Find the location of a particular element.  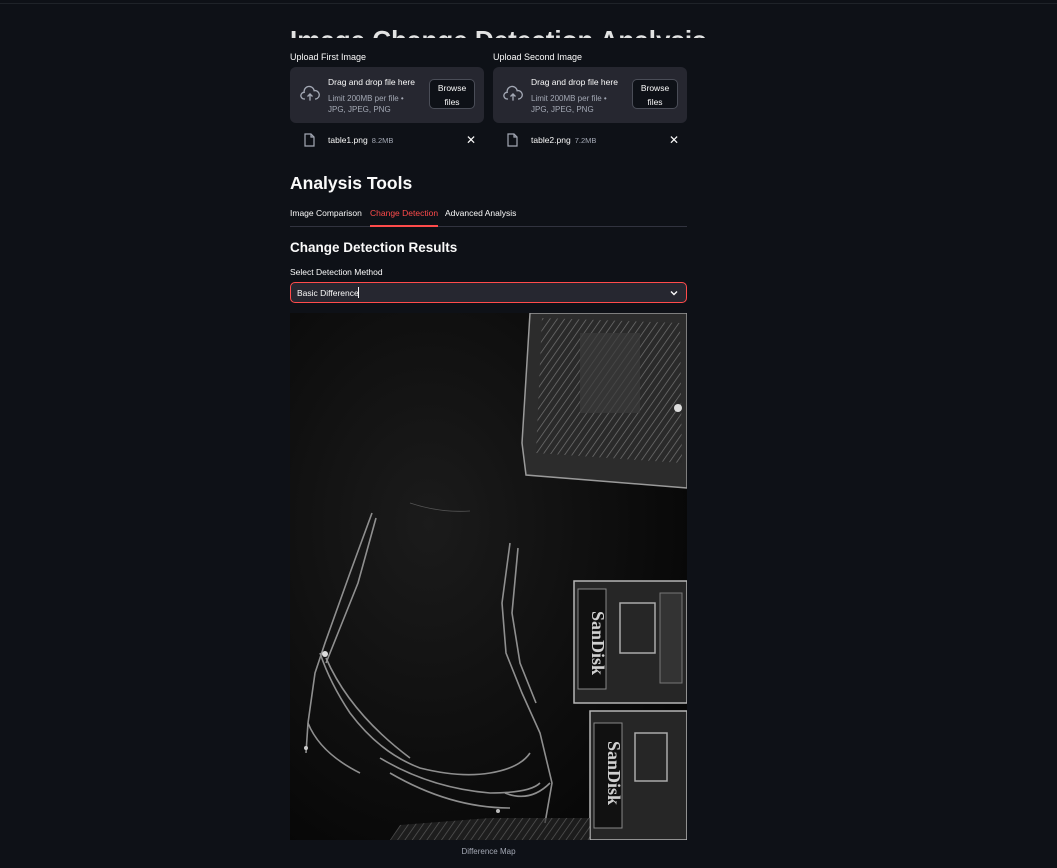

method-label: Select Detection Method is located at coordinates (336, 272).